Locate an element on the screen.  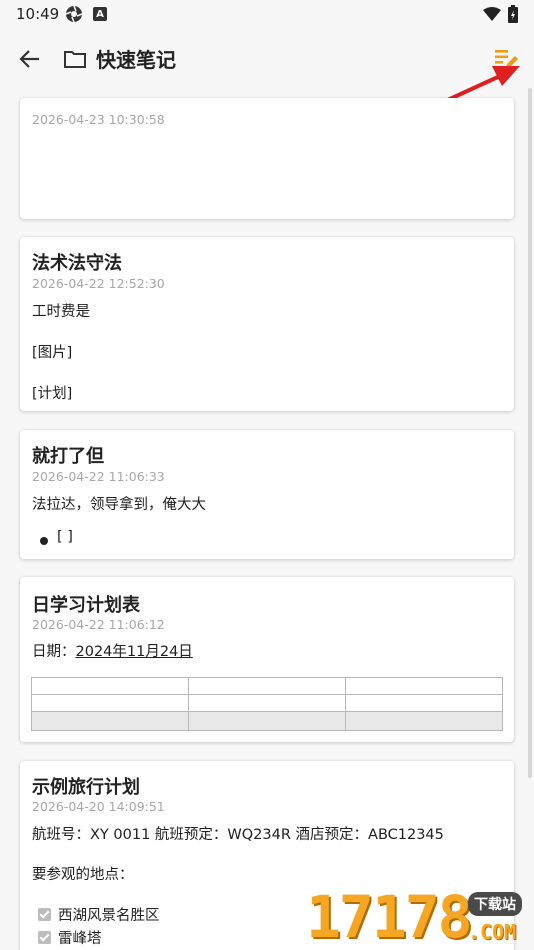
note-title: 就打了但 is located at coordinates (68, 456).